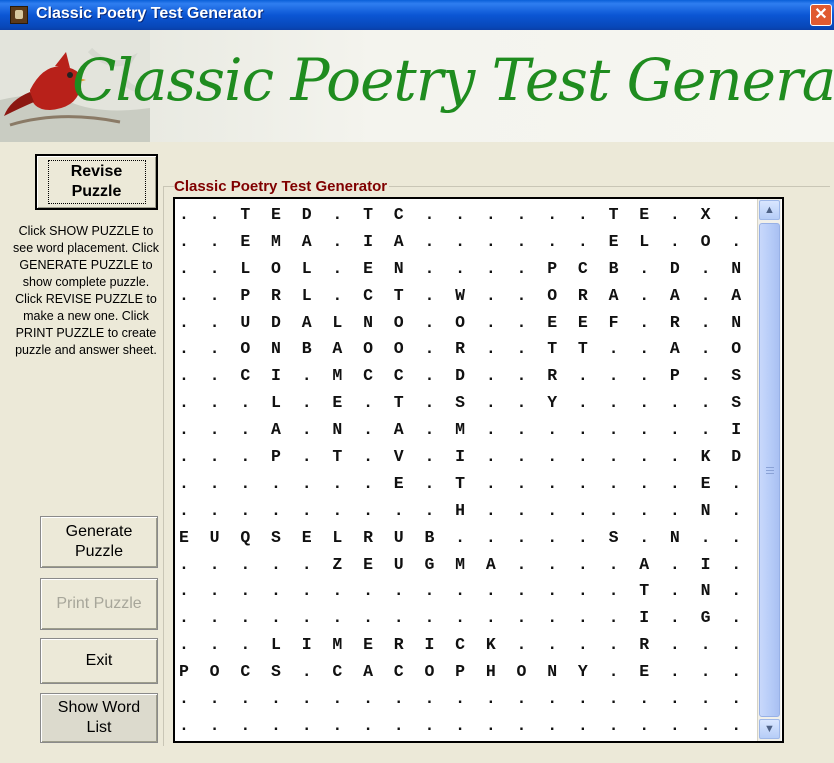 This screenshot has width=834, height=763. What do you see at coordinates (478, 295) in the screenshot?
I see `puzzle-row: . . P R L . C T . W . . O R A . A . A .` at bounding box center [478, 295].